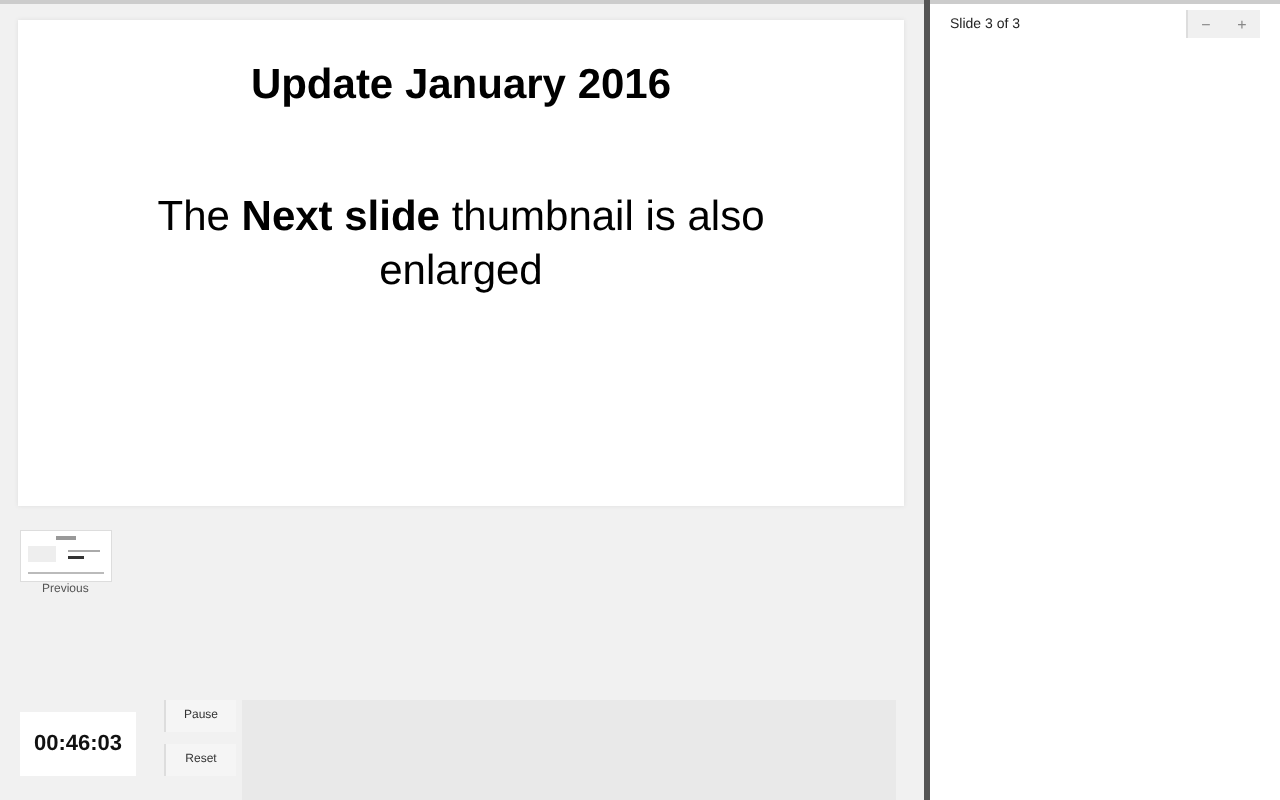 Image resolution: width=1280 pixels, height=800 pixels. I want to click on slide-text: The Next slide thumbnail is also enlarged, so click(461, 245).